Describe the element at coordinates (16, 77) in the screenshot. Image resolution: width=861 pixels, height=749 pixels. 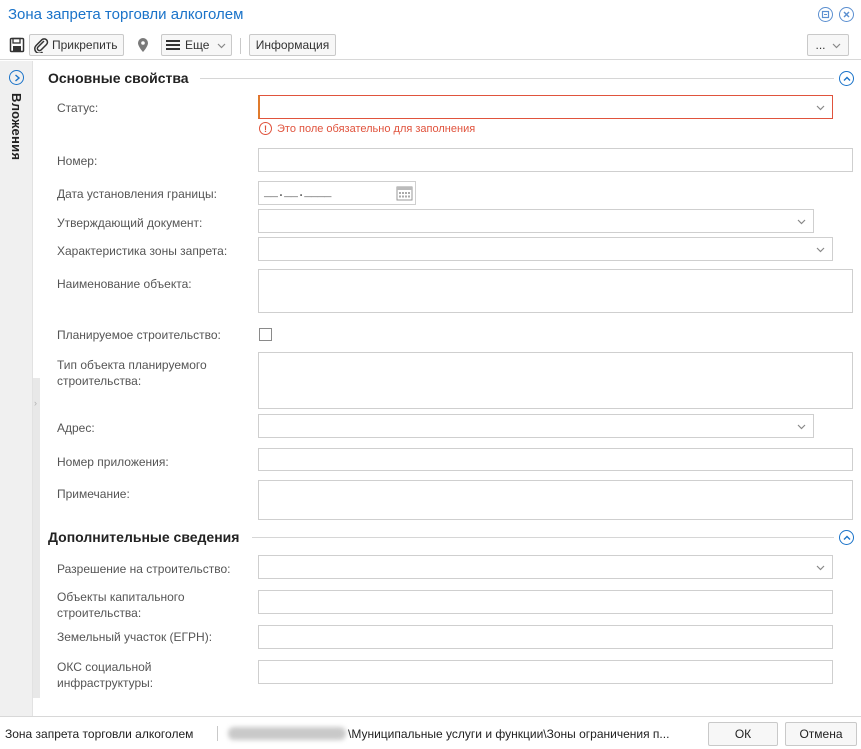
I see `expand-attachments-icon` at that location.